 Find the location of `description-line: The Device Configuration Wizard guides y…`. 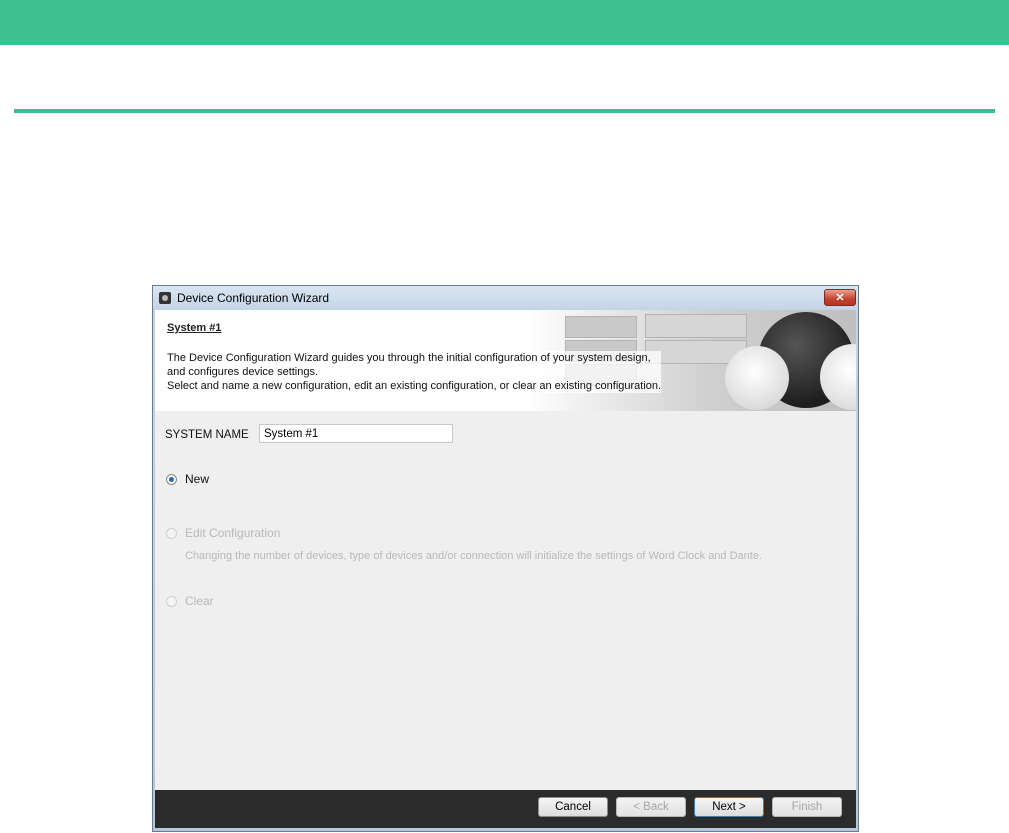

description-line: The Device Configuration Wizard guides y… is located at coordinates (414, 358).